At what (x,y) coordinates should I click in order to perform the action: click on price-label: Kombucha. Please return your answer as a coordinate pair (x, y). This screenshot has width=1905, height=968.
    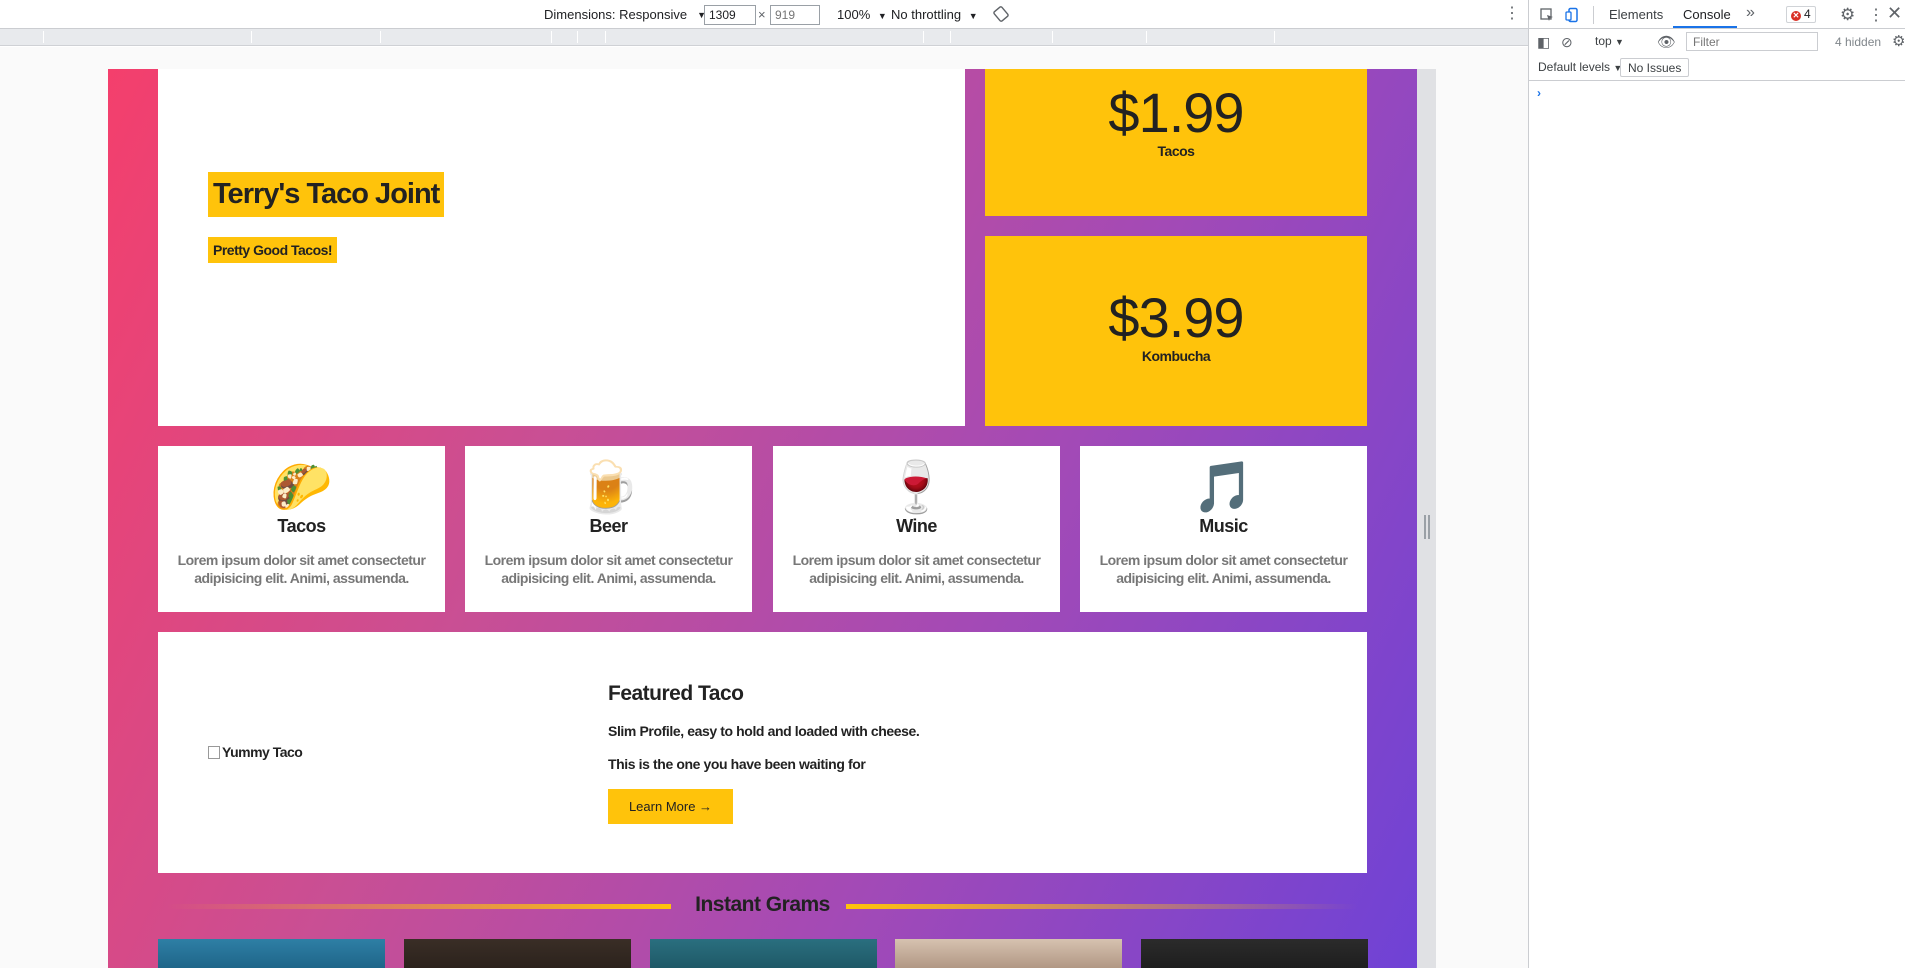
    Looking at the image, I should click on (1176, 356).